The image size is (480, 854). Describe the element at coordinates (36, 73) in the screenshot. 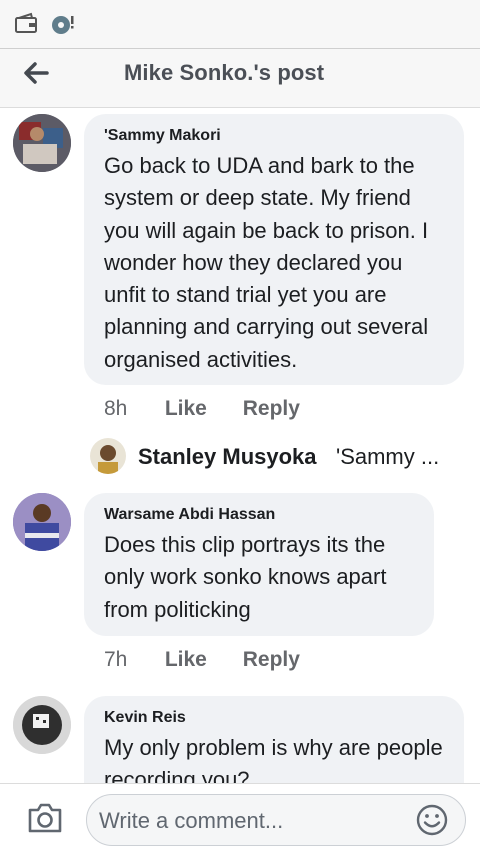

I see `back-arrow-icon` at that location.